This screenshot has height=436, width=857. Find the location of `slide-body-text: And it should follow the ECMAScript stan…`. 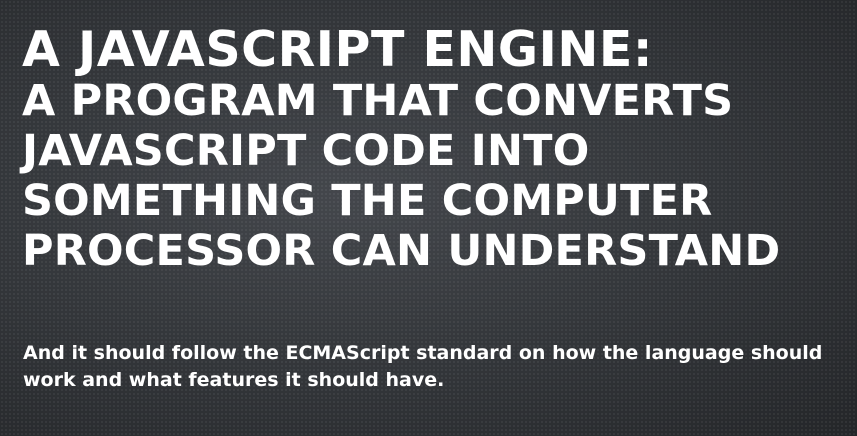

slide-body-text: And it should follow the ECMAScript stan… is located at coordinates (423, 366).